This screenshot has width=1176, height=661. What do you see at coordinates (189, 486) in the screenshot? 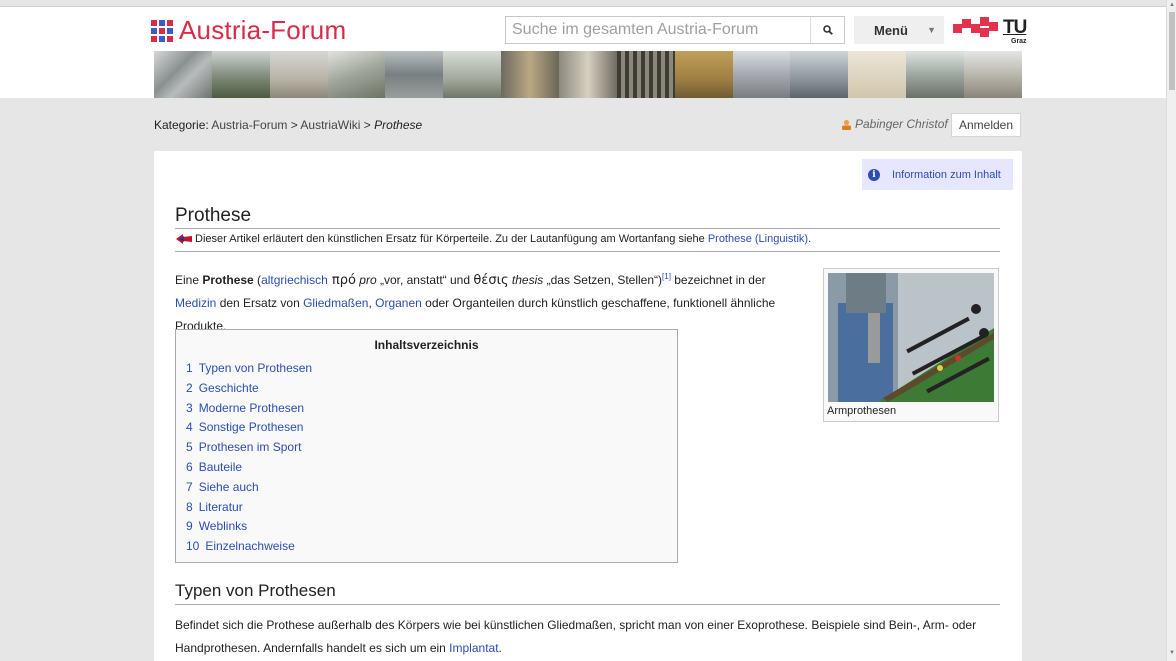
I see `toc-number: 7` at bounding box center [189, 486].